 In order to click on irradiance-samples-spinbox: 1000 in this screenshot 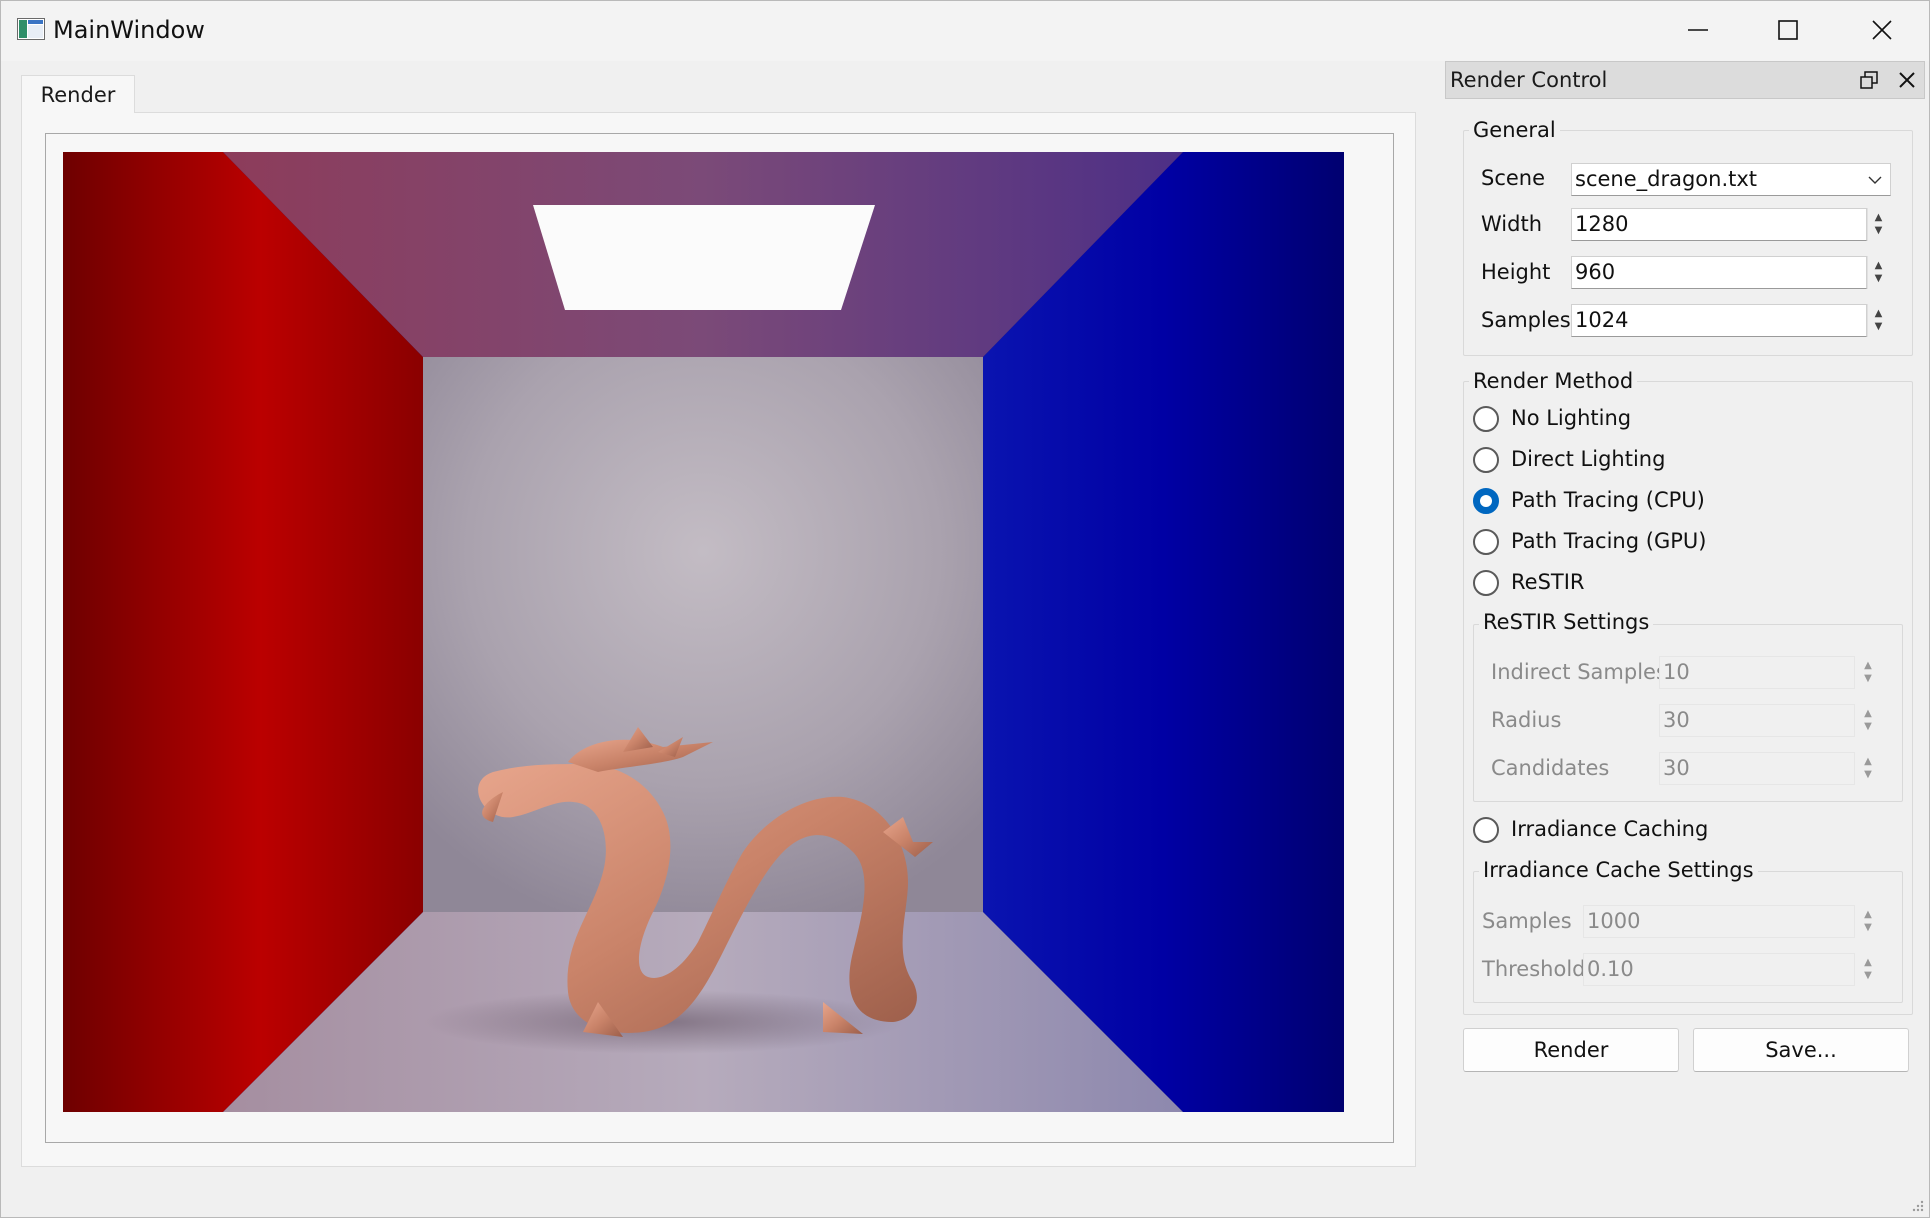, I will do `click(1719, 921)`.